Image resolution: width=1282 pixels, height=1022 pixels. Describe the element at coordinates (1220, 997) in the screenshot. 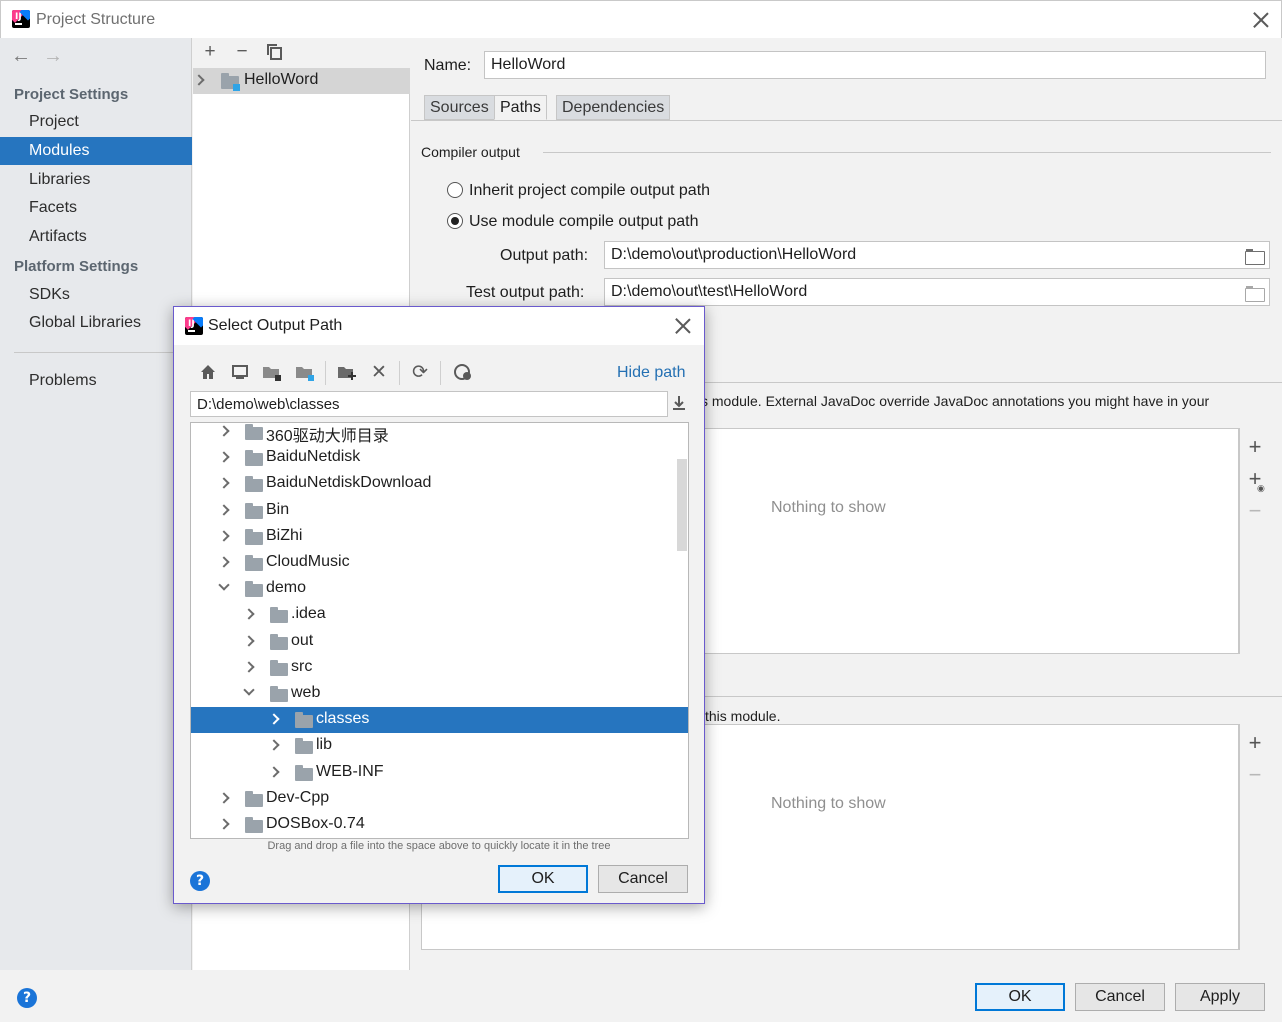

I see `apply-button: Apply` at that location.